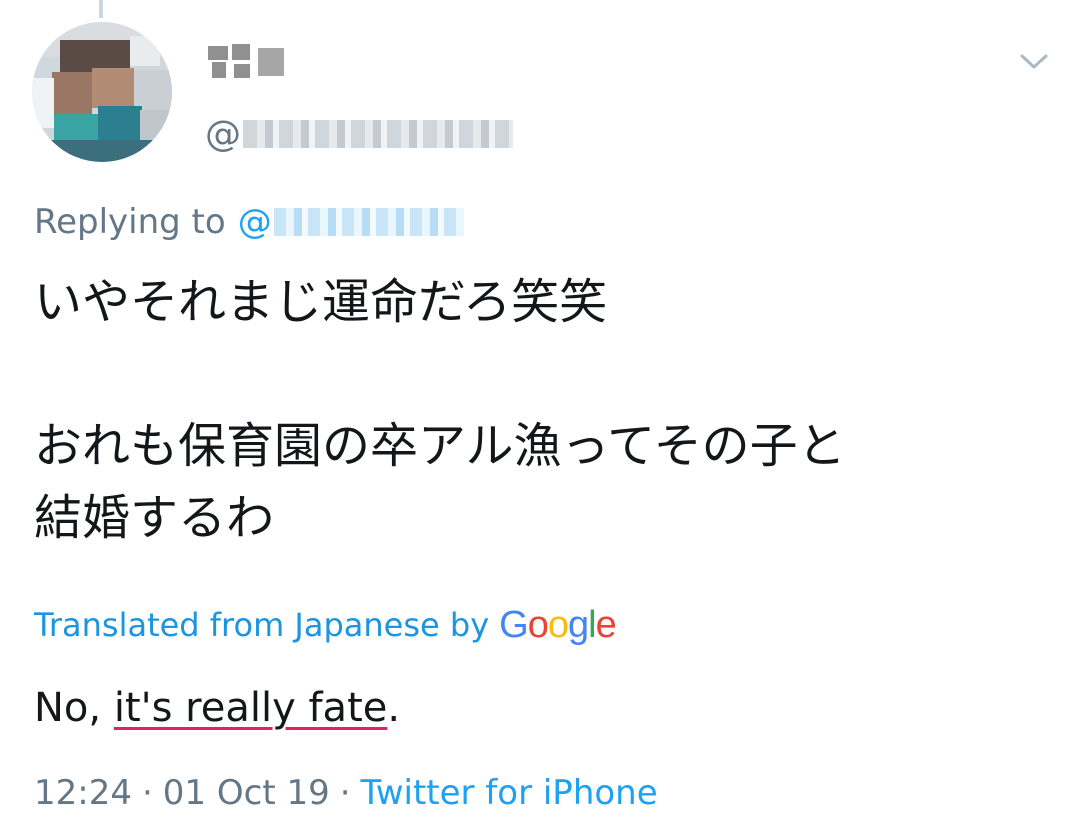  I want to click on chevron-down-icon, so click(1034, 61).